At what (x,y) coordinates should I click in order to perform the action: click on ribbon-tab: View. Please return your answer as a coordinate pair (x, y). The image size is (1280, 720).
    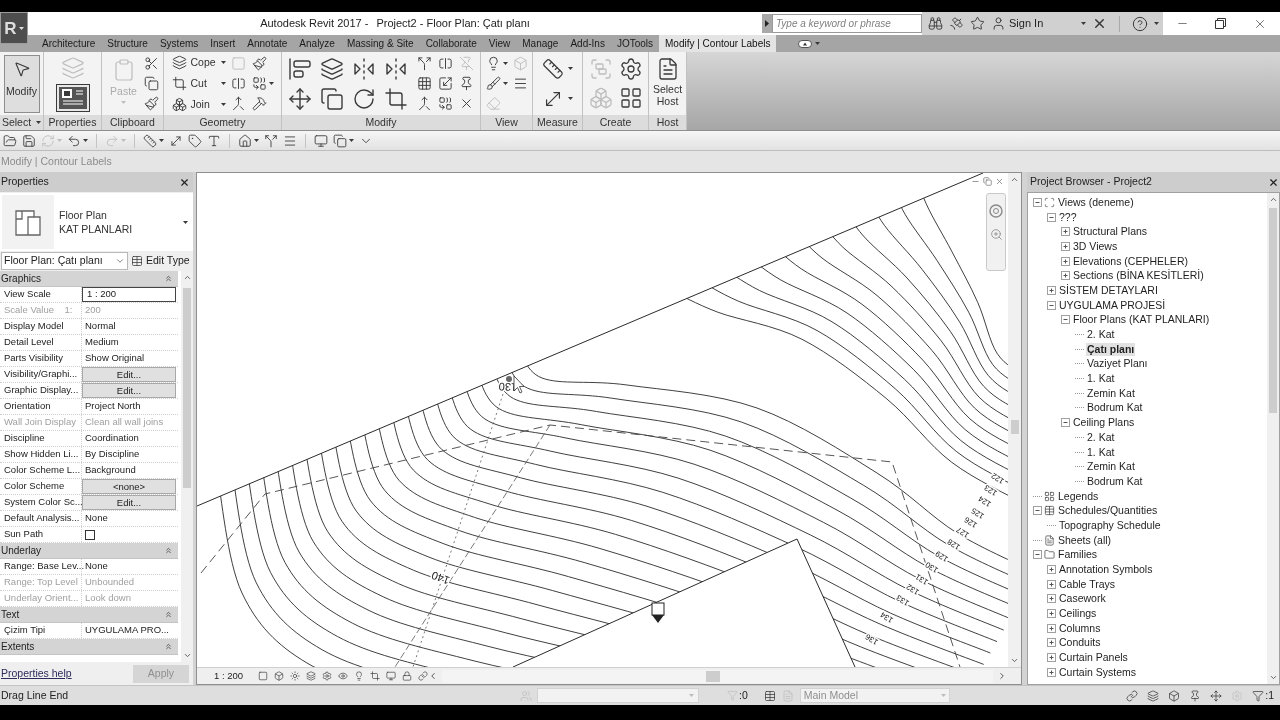
    Looking at the image, I should click on (499, 43).